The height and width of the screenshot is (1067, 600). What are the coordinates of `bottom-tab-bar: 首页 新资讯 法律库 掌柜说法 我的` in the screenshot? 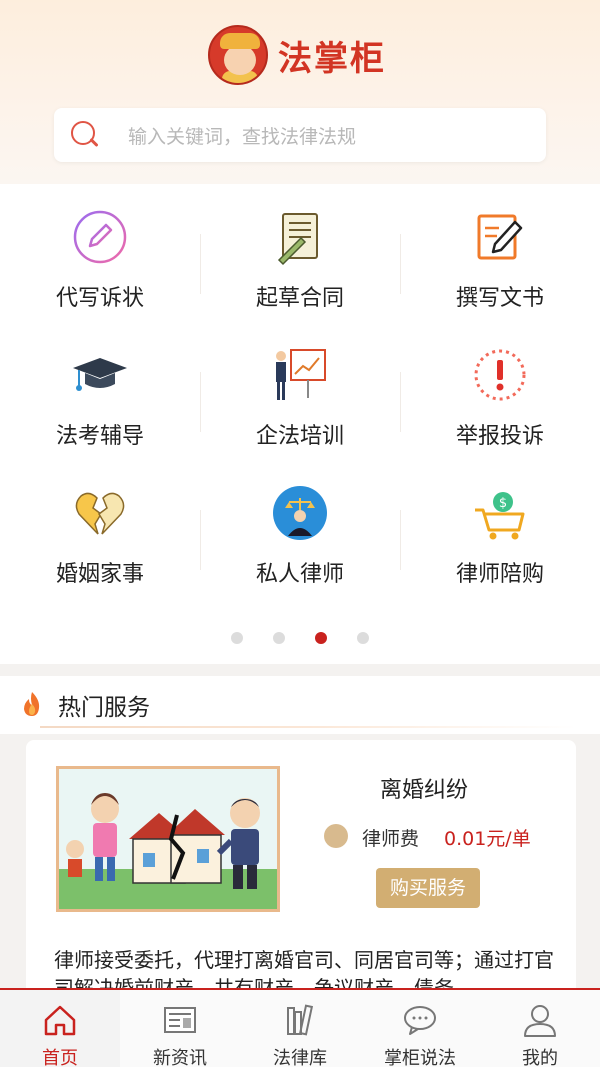 It's located at (300, 1027).